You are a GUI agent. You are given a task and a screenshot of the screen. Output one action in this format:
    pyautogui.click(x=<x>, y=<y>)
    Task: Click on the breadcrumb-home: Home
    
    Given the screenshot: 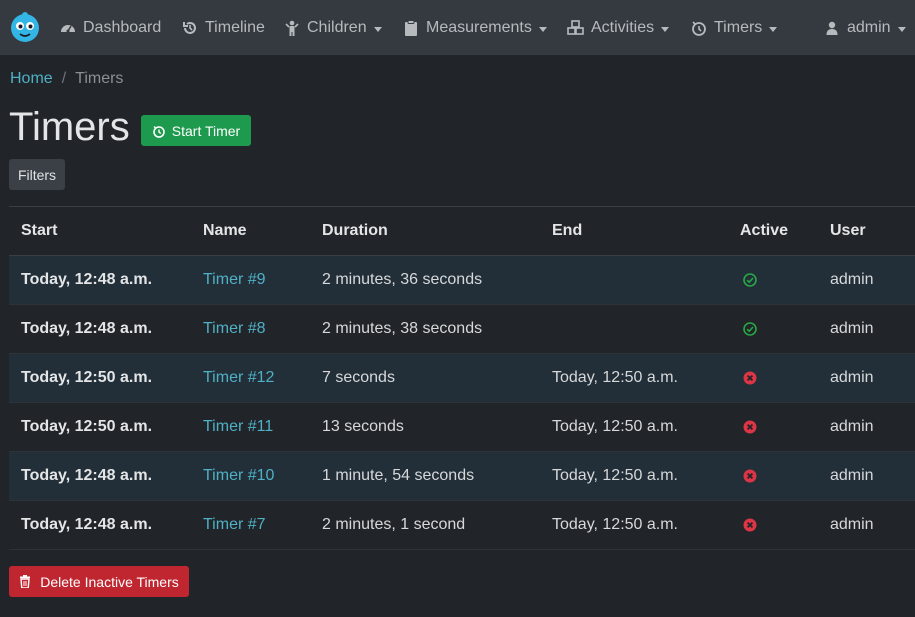 What is the action you would take?
    pyautogui.click(x=31, y=79)
    